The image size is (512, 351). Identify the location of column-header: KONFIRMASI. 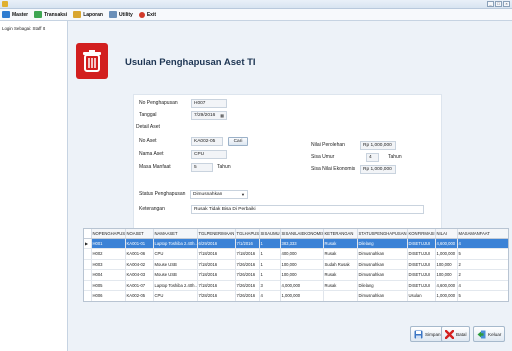
(421, 234).